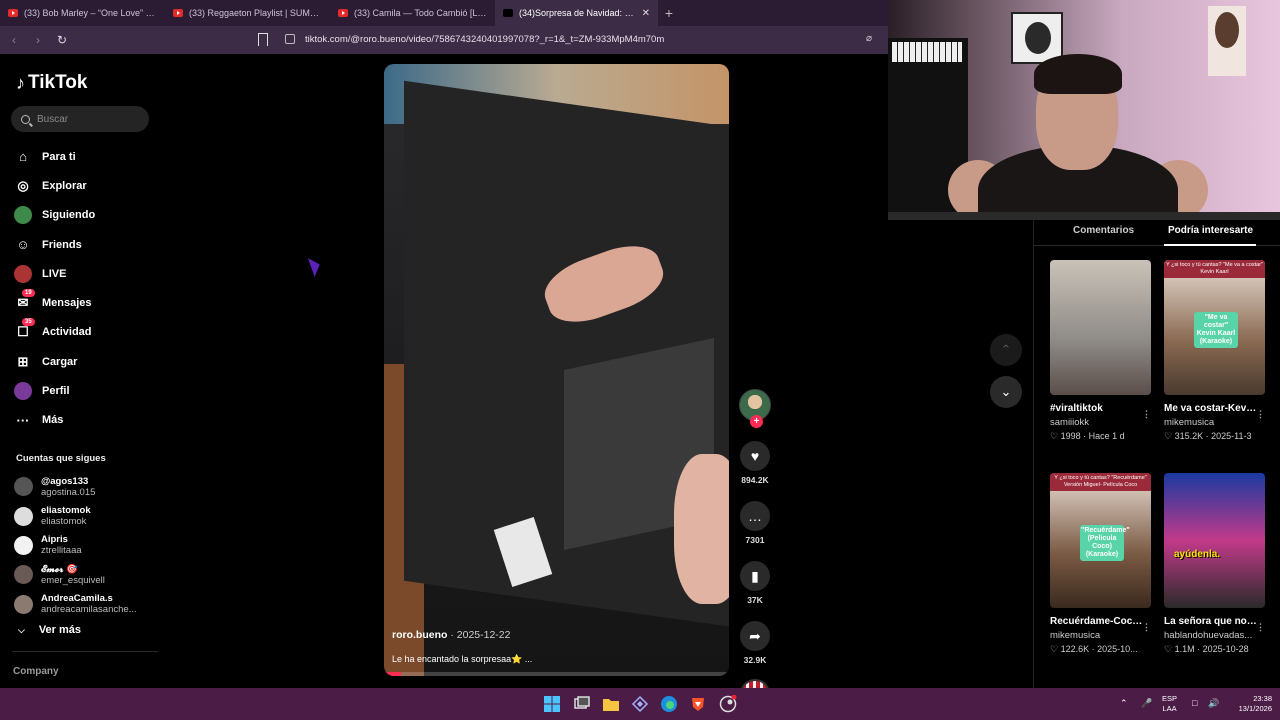  Describe the element at coordinates (1157, 233) in the screenshot. I see `panel-tabs: Comentarios Podría interesarte` at that location.